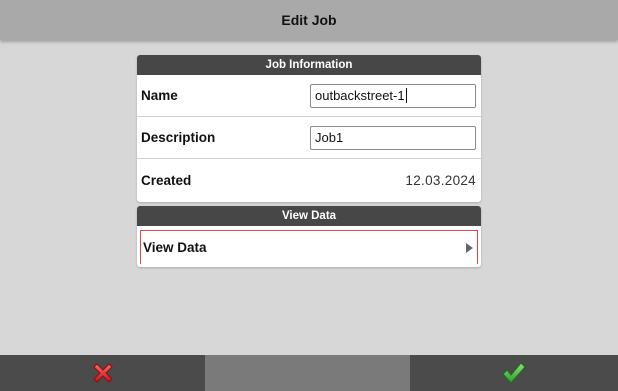 The height and width of the screenshot is (391, 618). I want to click on description-field-value: Job1, so click(329, 137).